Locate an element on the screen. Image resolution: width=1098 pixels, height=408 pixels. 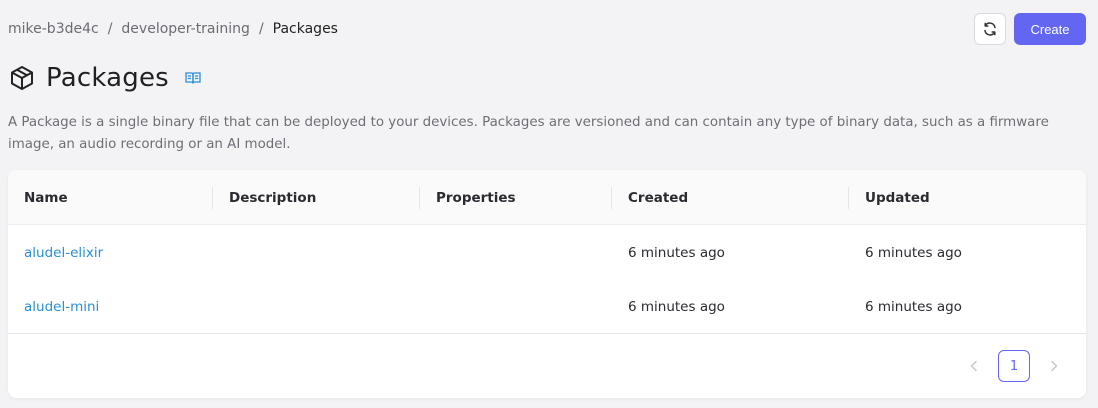
page-header: Packages is located at coordinates (104, 78).